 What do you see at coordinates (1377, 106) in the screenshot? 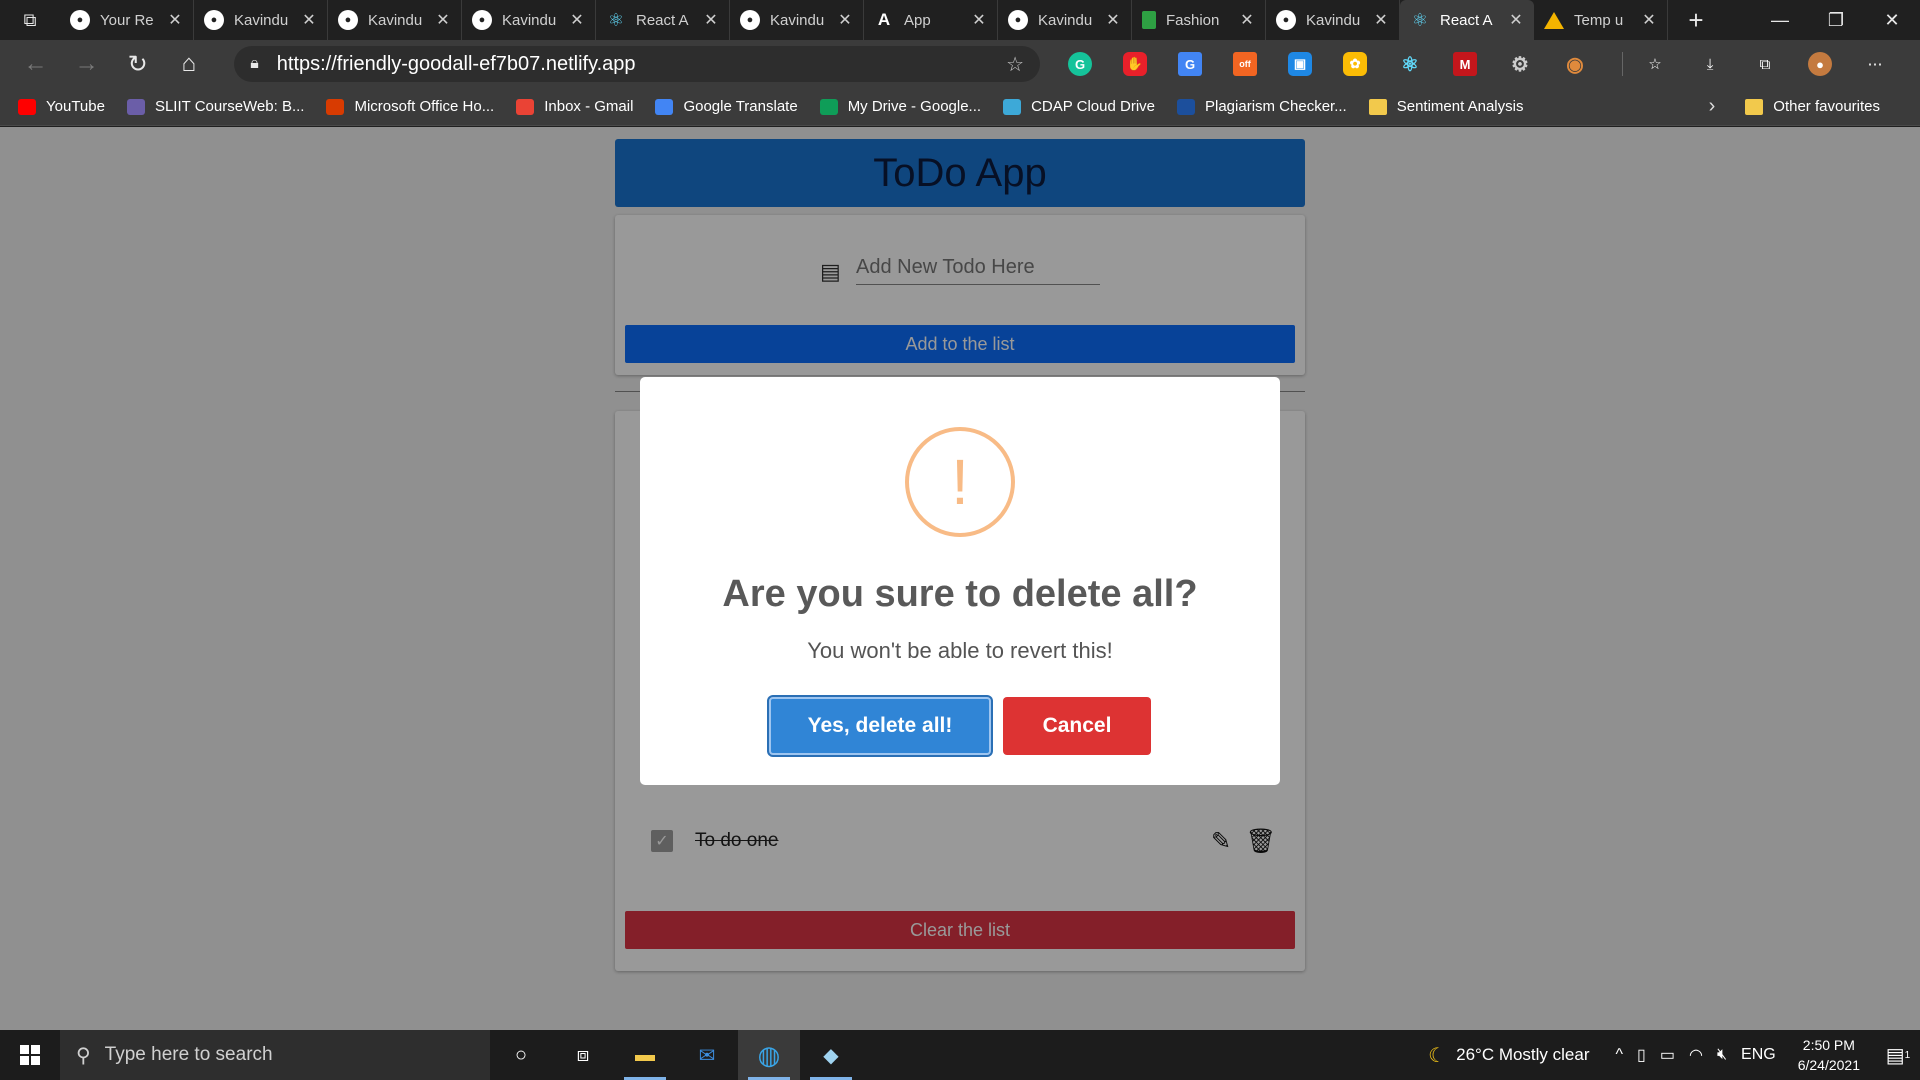
I see `folder-icon` at bounding box center [1377, 106].